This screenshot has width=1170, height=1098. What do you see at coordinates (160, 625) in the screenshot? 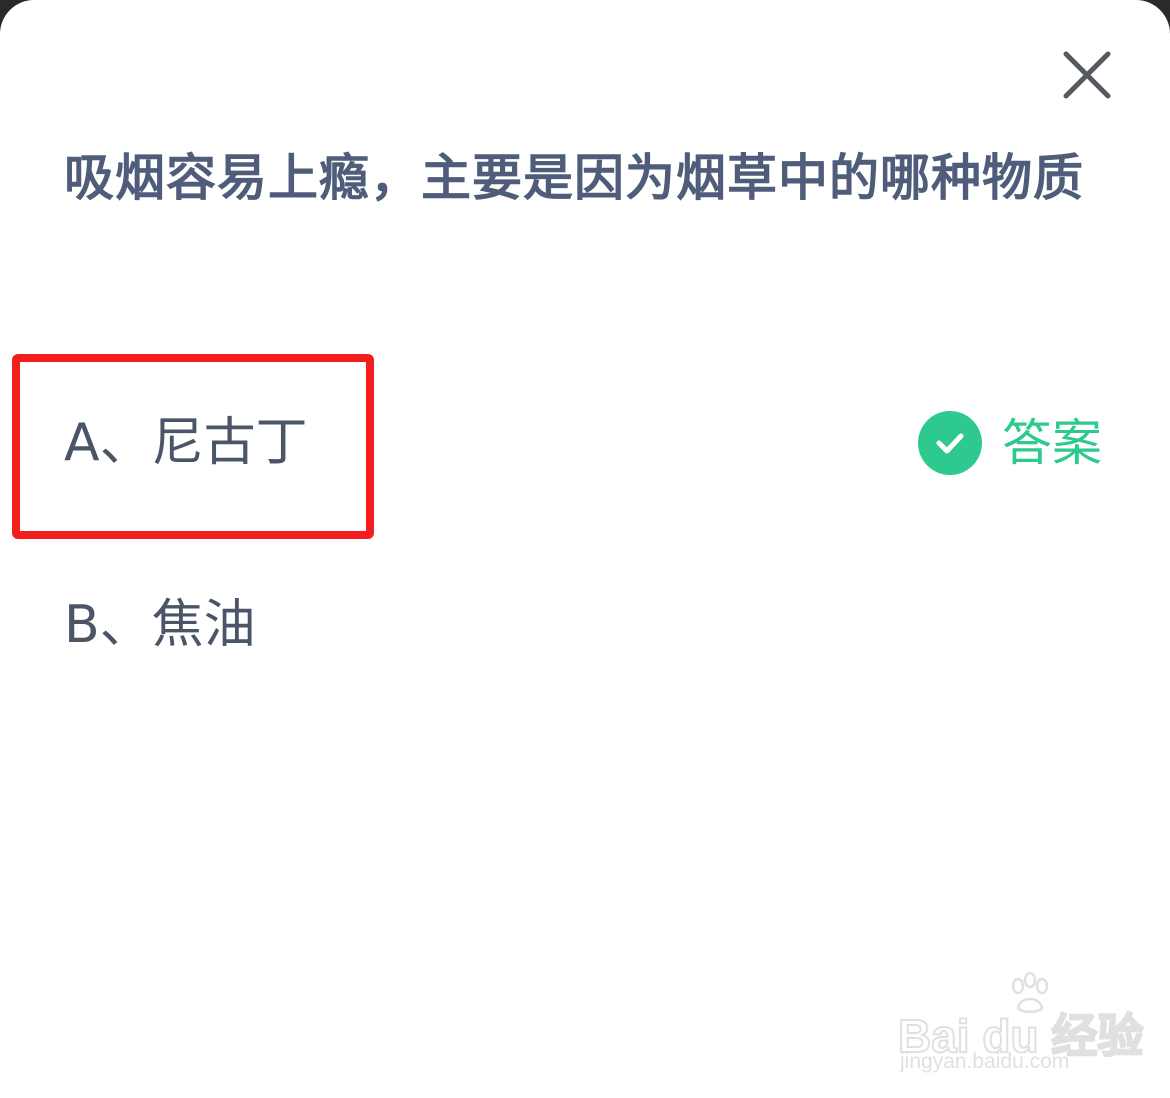
I see `option-b-label: B、焦油` at bounding box center [160, 625].